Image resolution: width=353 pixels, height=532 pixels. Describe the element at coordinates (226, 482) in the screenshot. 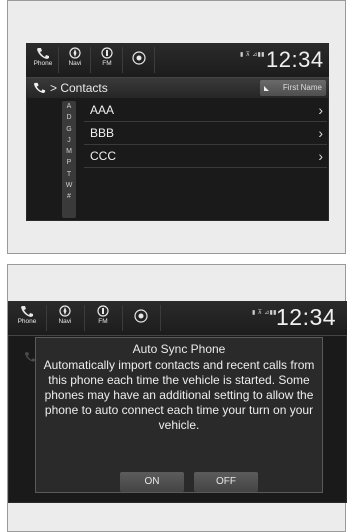

I see `off-button: OFF` at that location.